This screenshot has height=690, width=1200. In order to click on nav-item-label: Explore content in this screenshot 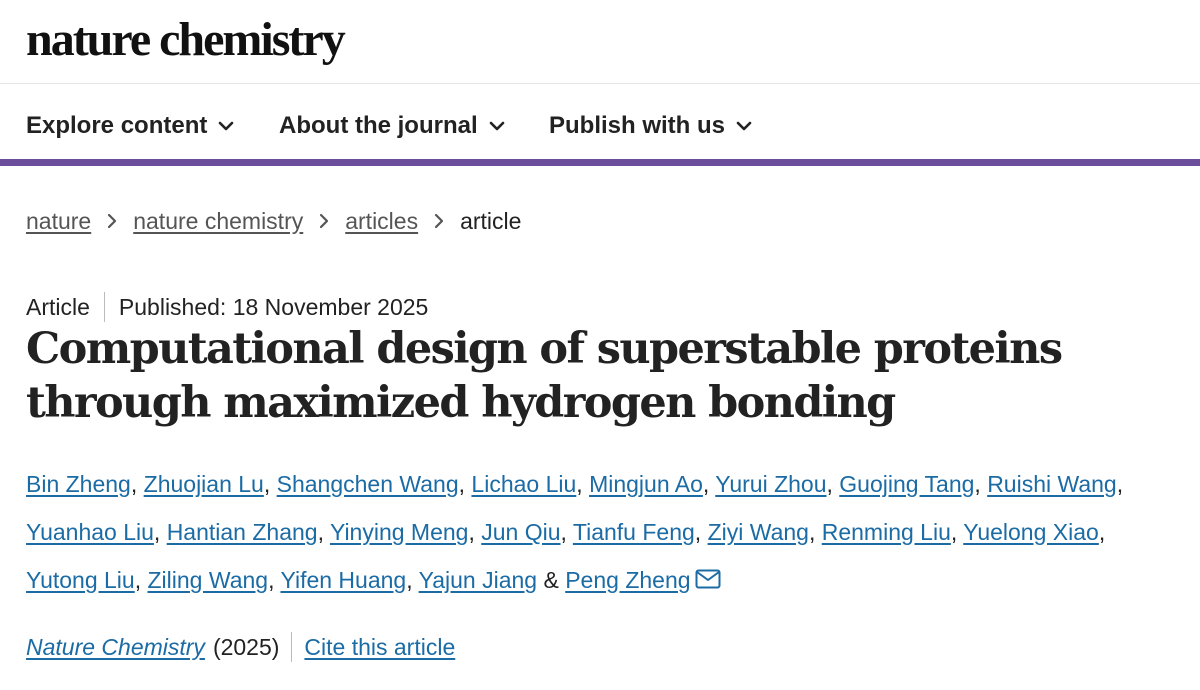, I will do `click(117, 125)`.